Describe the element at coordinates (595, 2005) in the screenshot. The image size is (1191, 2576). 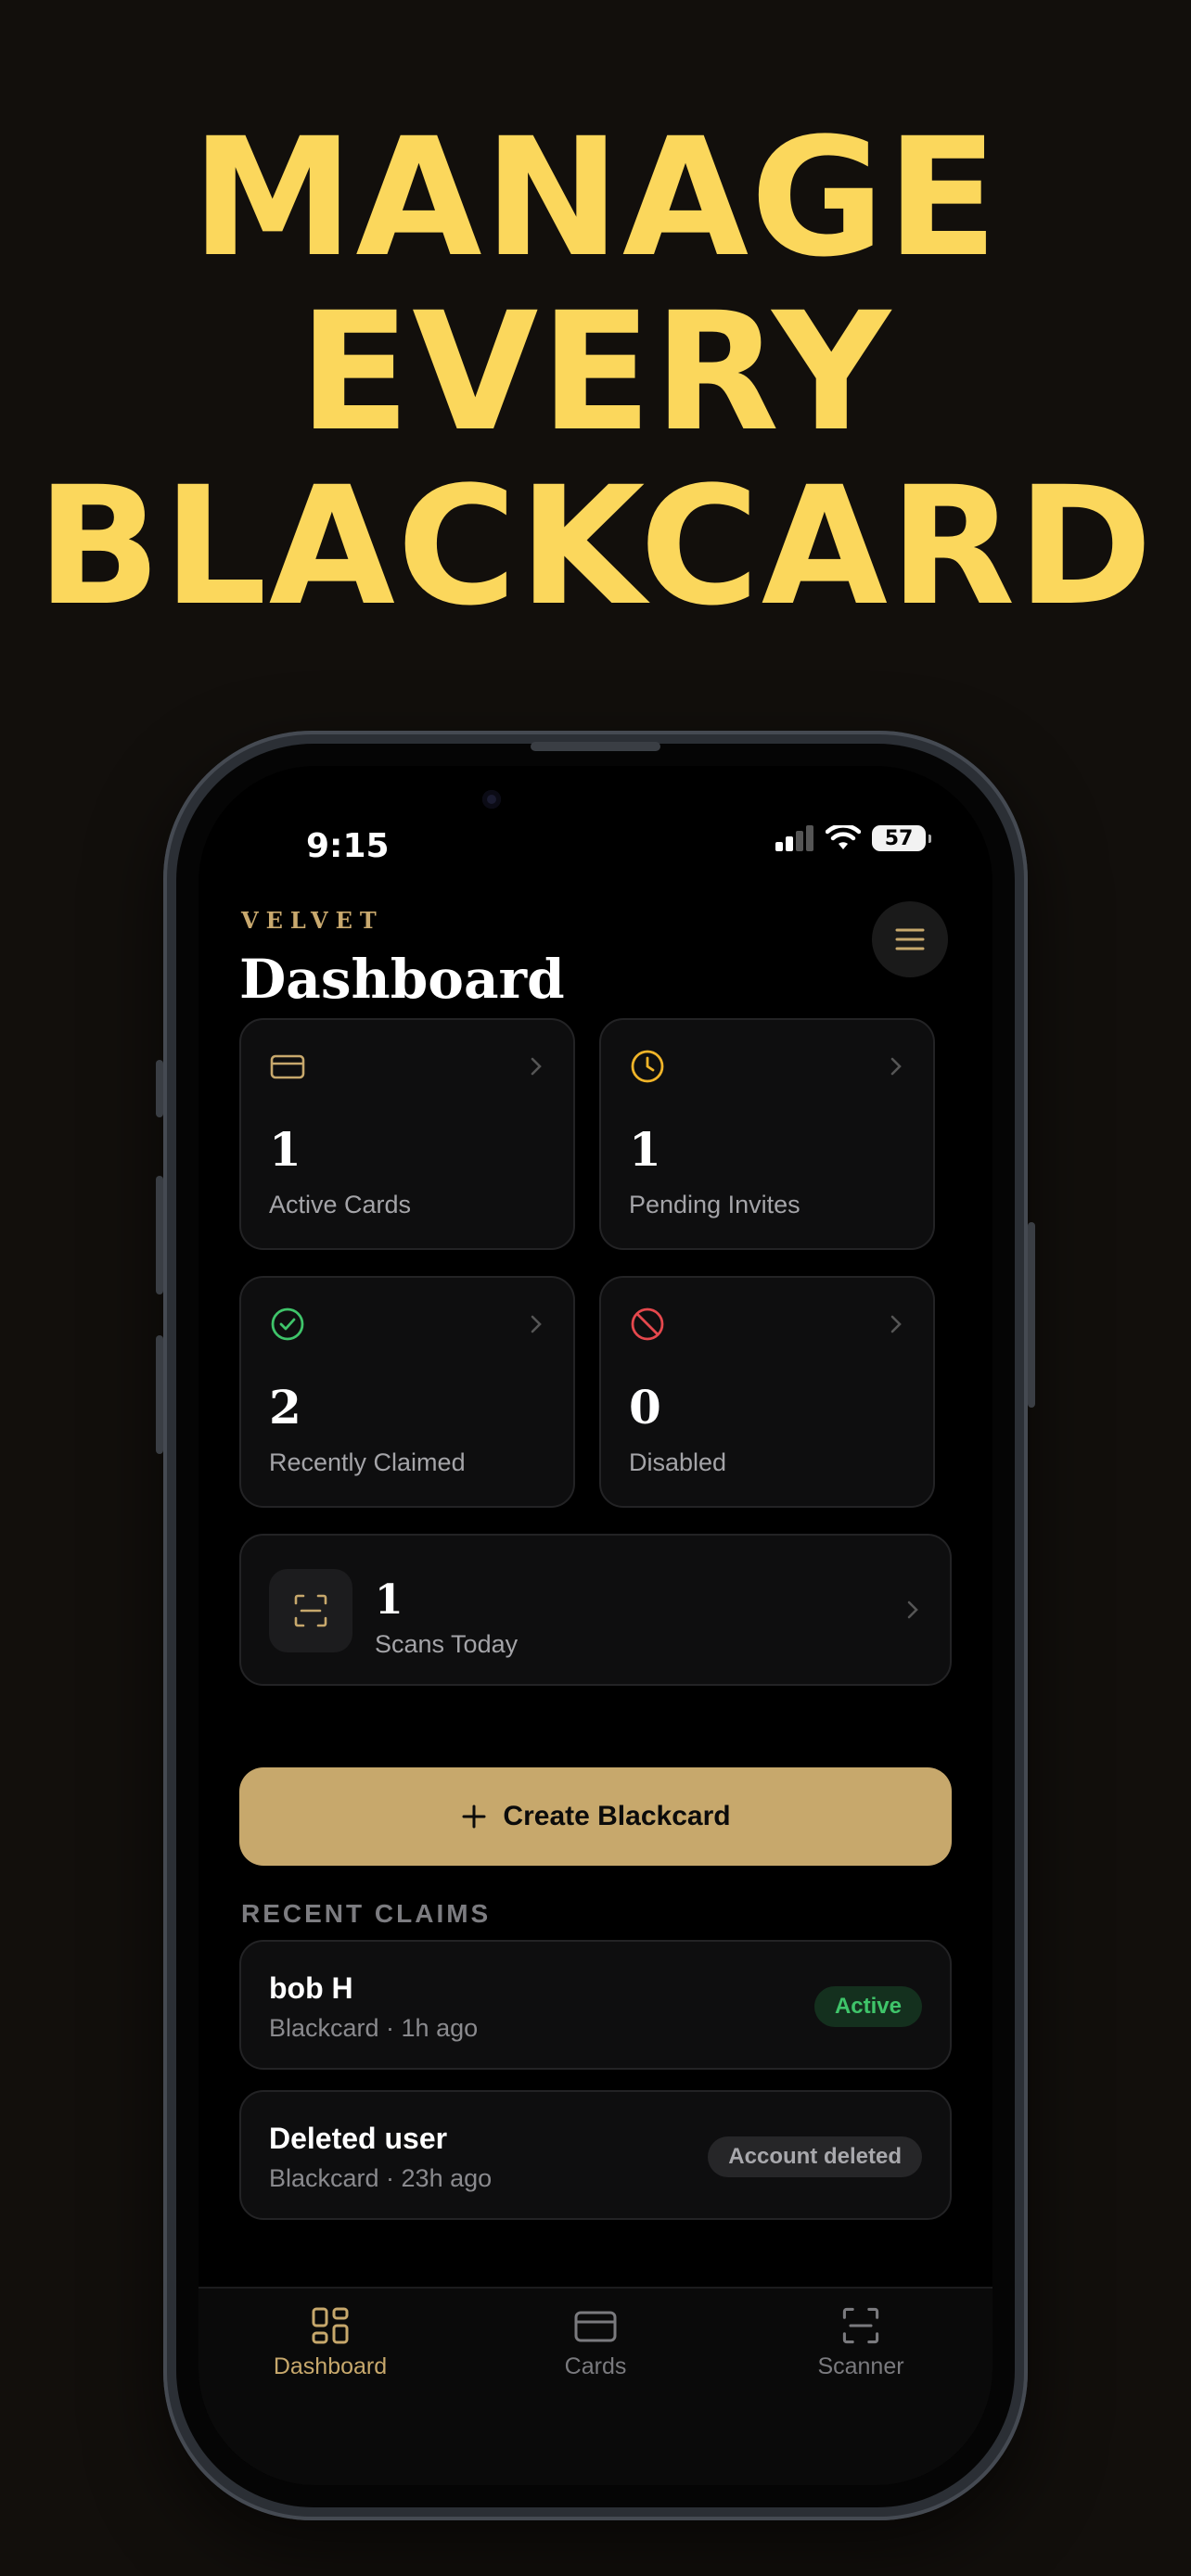
I see `claim-row: bob H Blackcard · 1h ago Active` at that location.